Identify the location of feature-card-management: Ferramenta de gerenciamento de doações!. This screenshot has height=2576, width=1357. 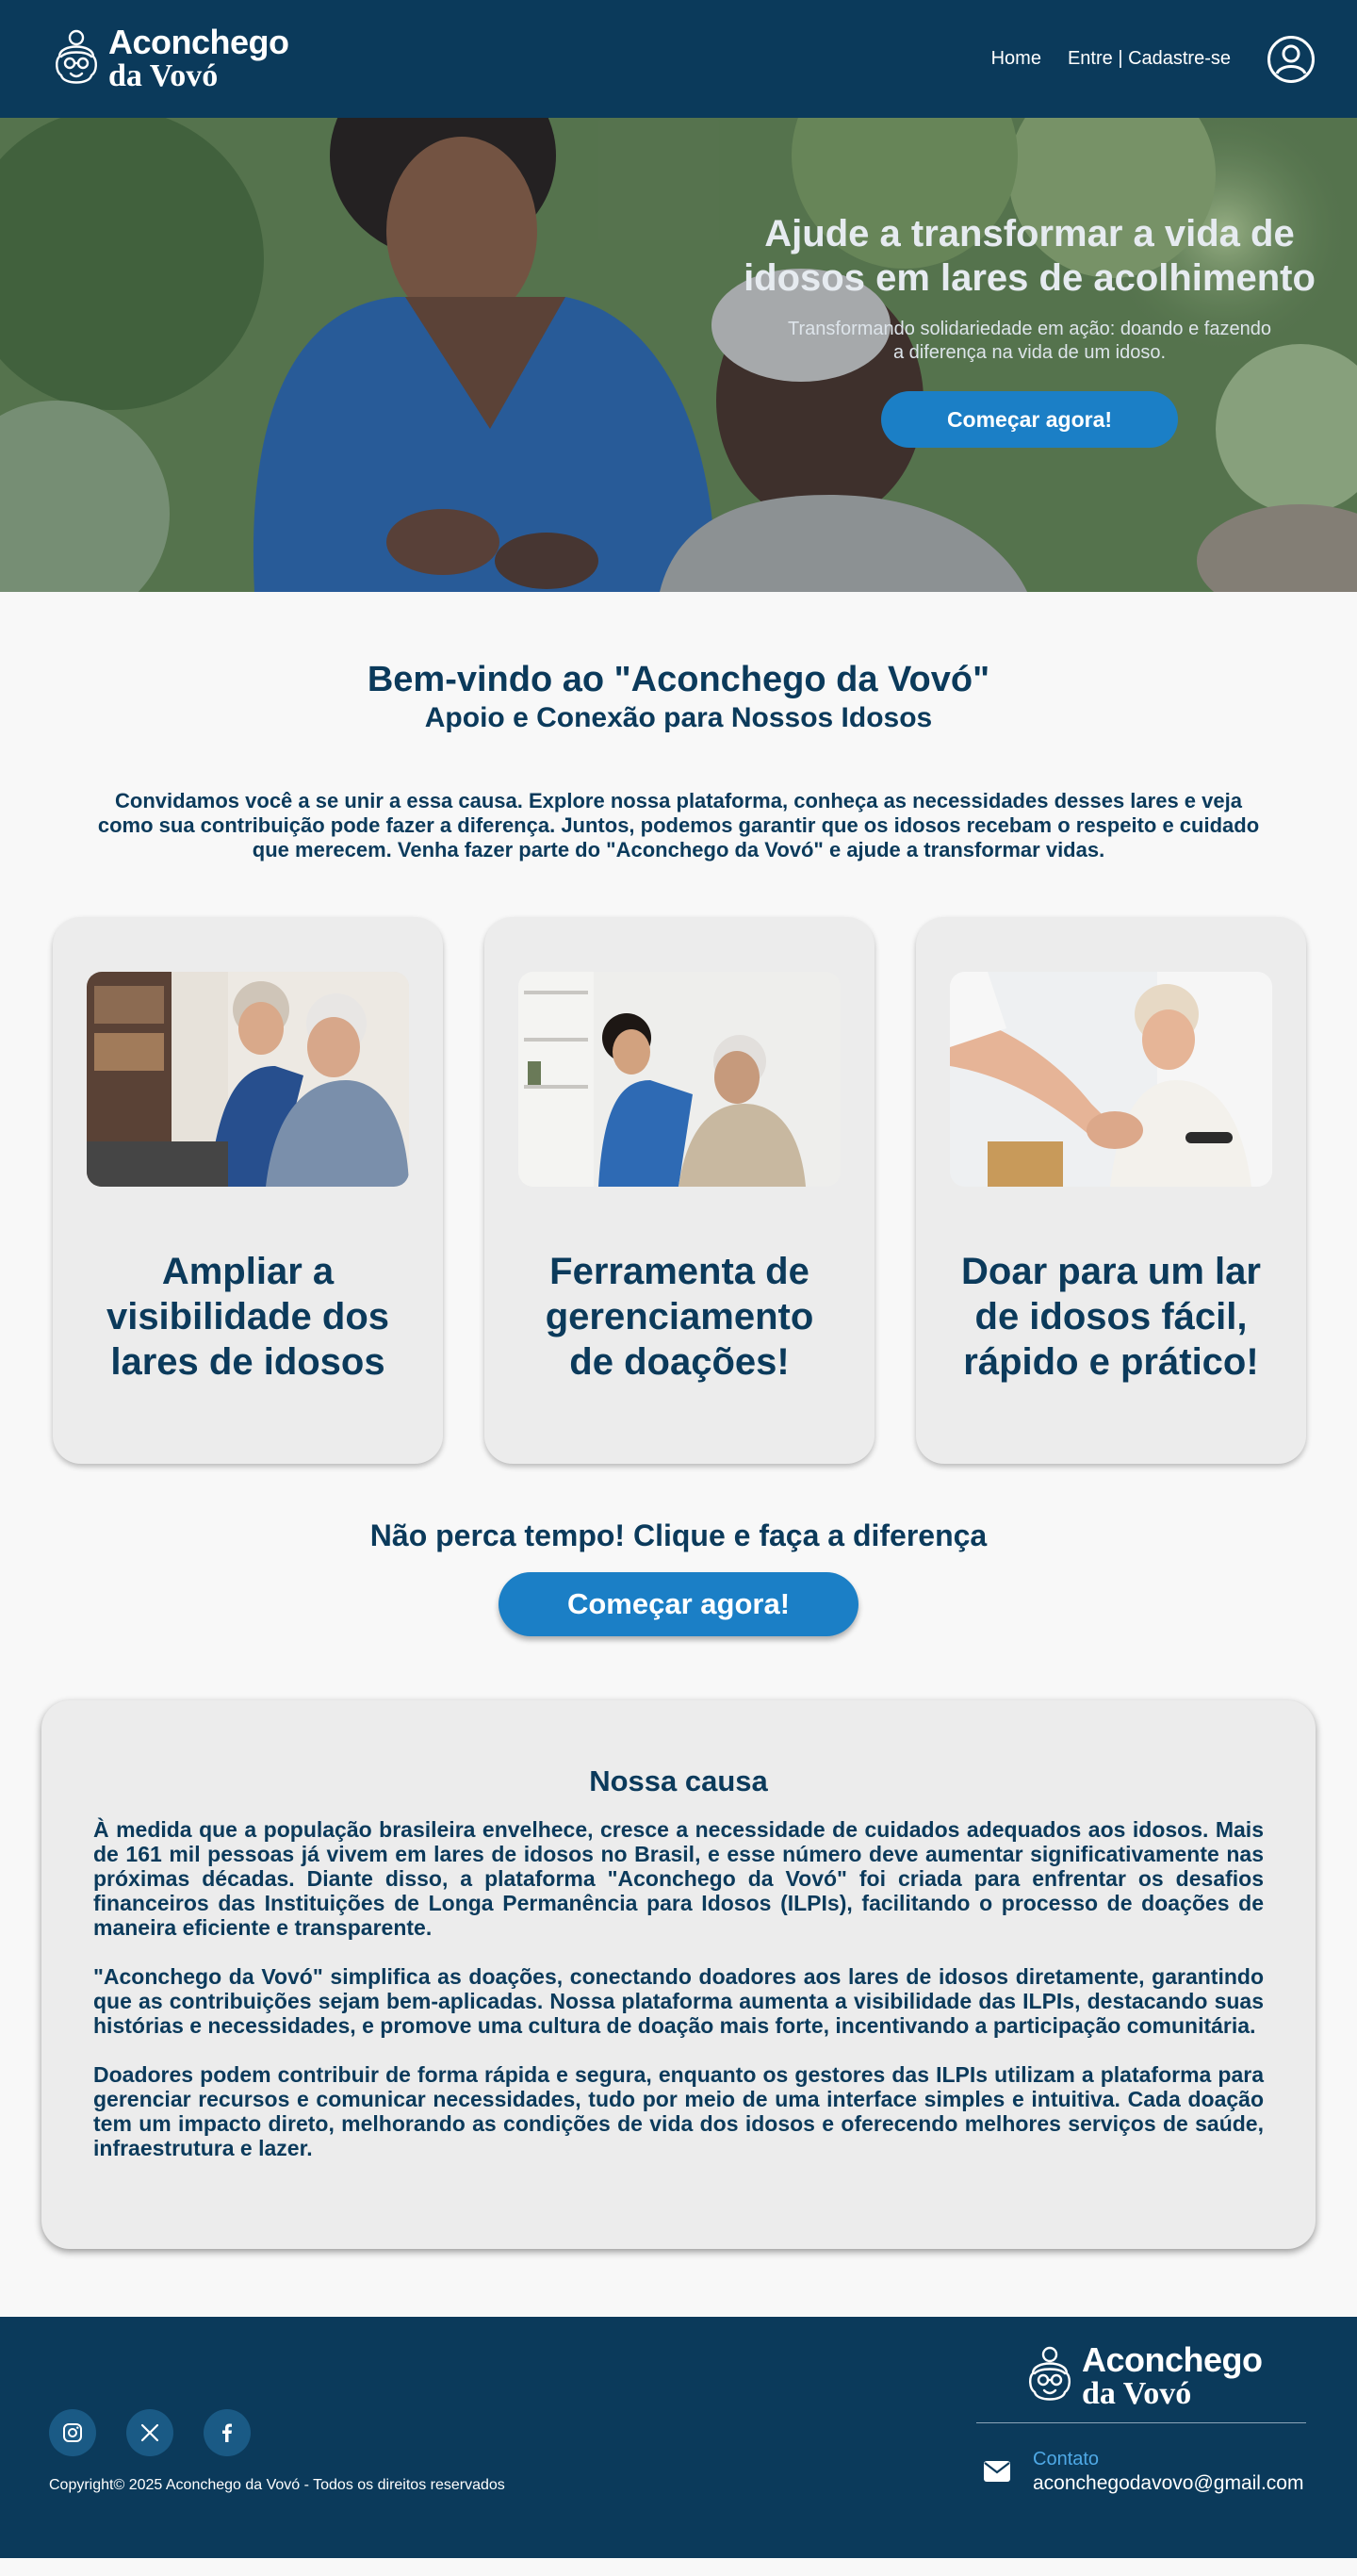
(679, 1190).